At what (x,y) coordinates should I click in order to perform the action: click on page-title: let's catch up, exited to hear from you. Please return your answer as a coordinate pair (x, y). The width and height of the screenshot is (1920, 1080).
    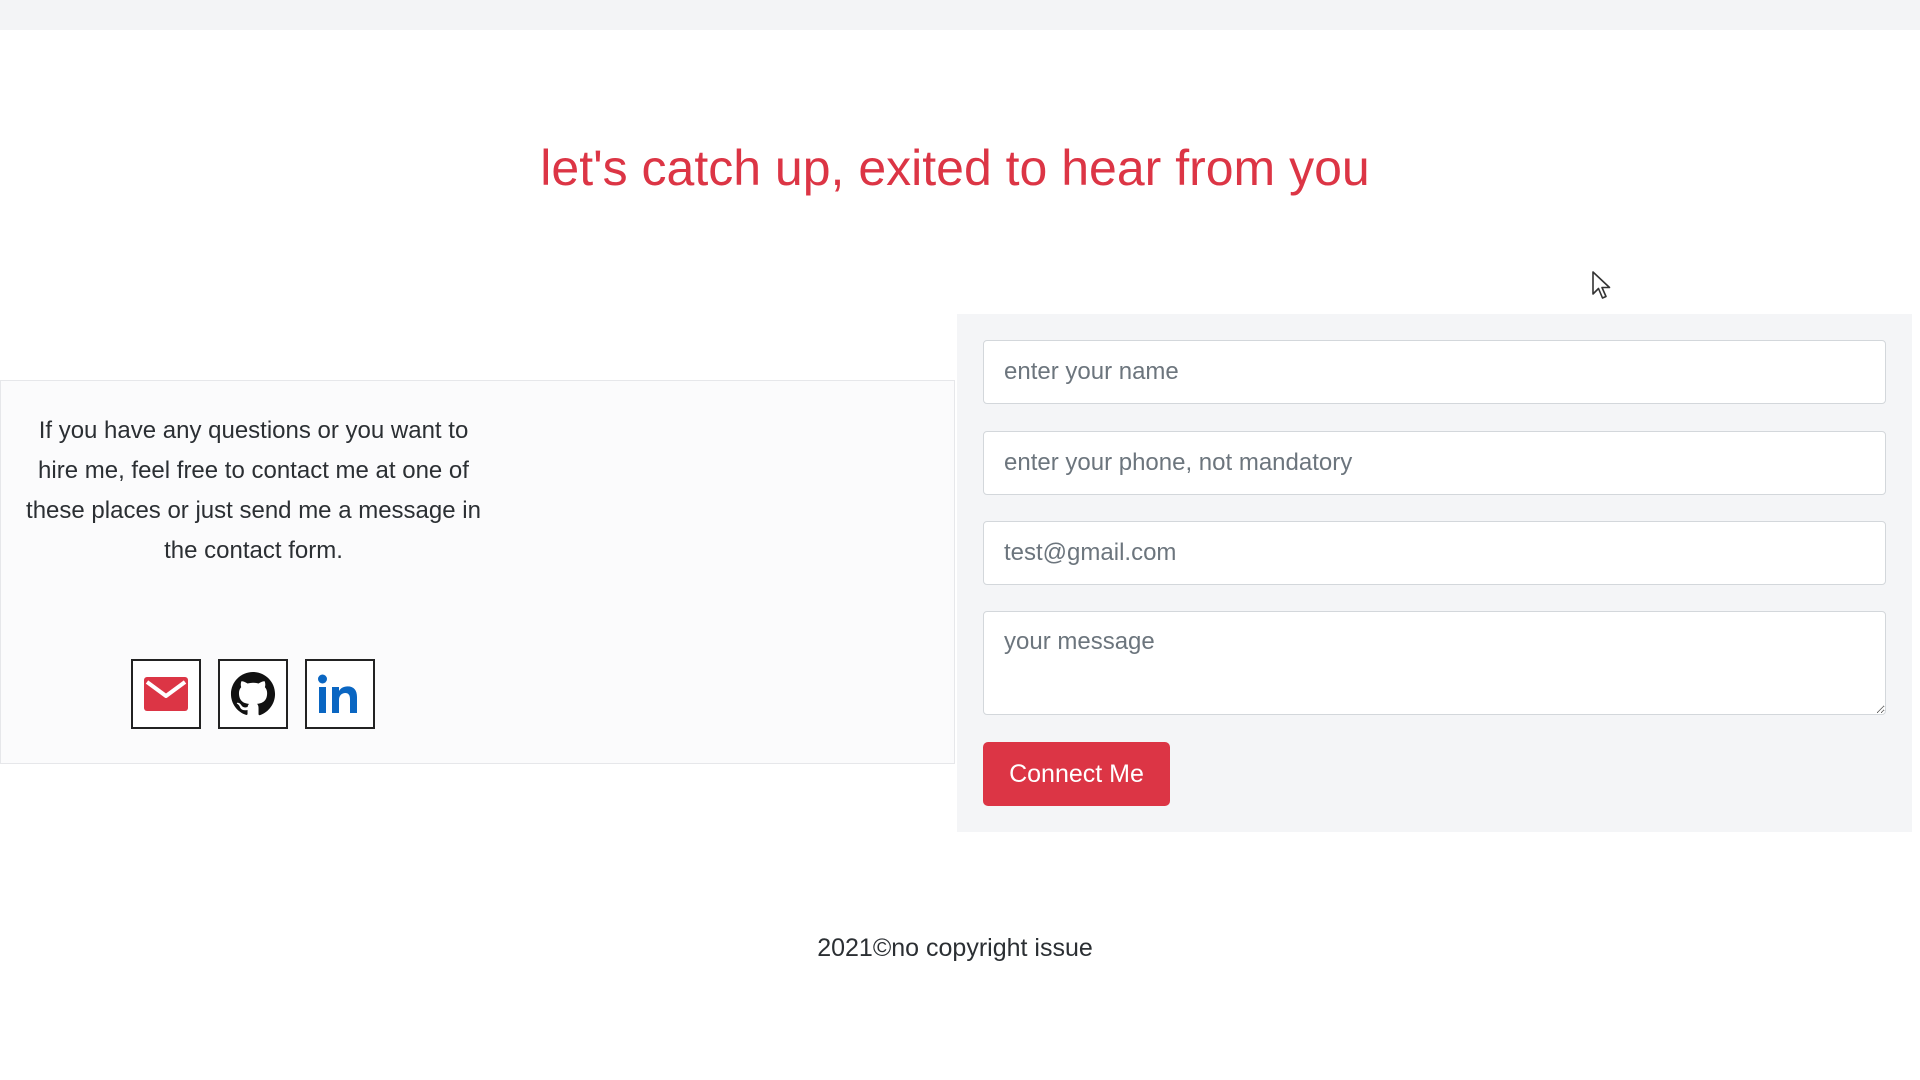
    Looking at the image, I should click on (955, 168).